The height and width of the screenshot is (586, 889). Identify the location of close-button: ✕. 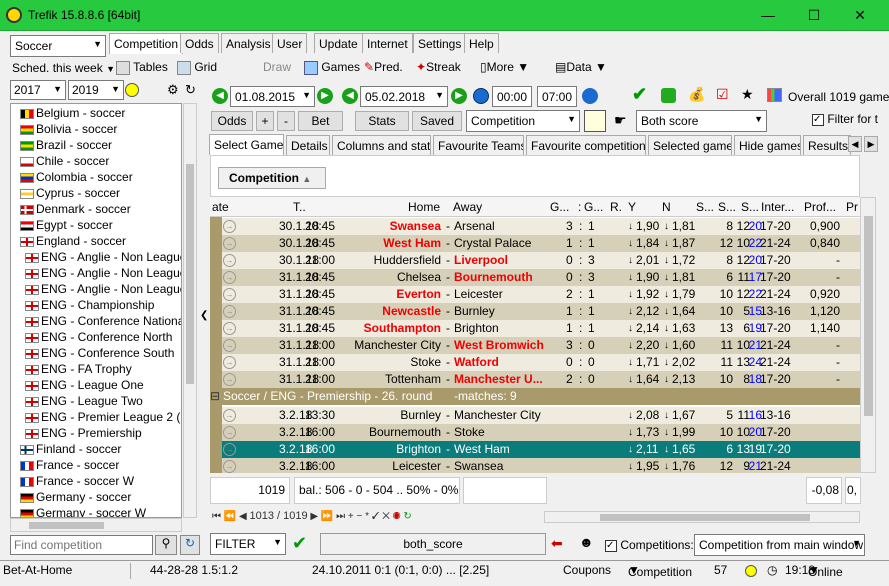
(860, 15).